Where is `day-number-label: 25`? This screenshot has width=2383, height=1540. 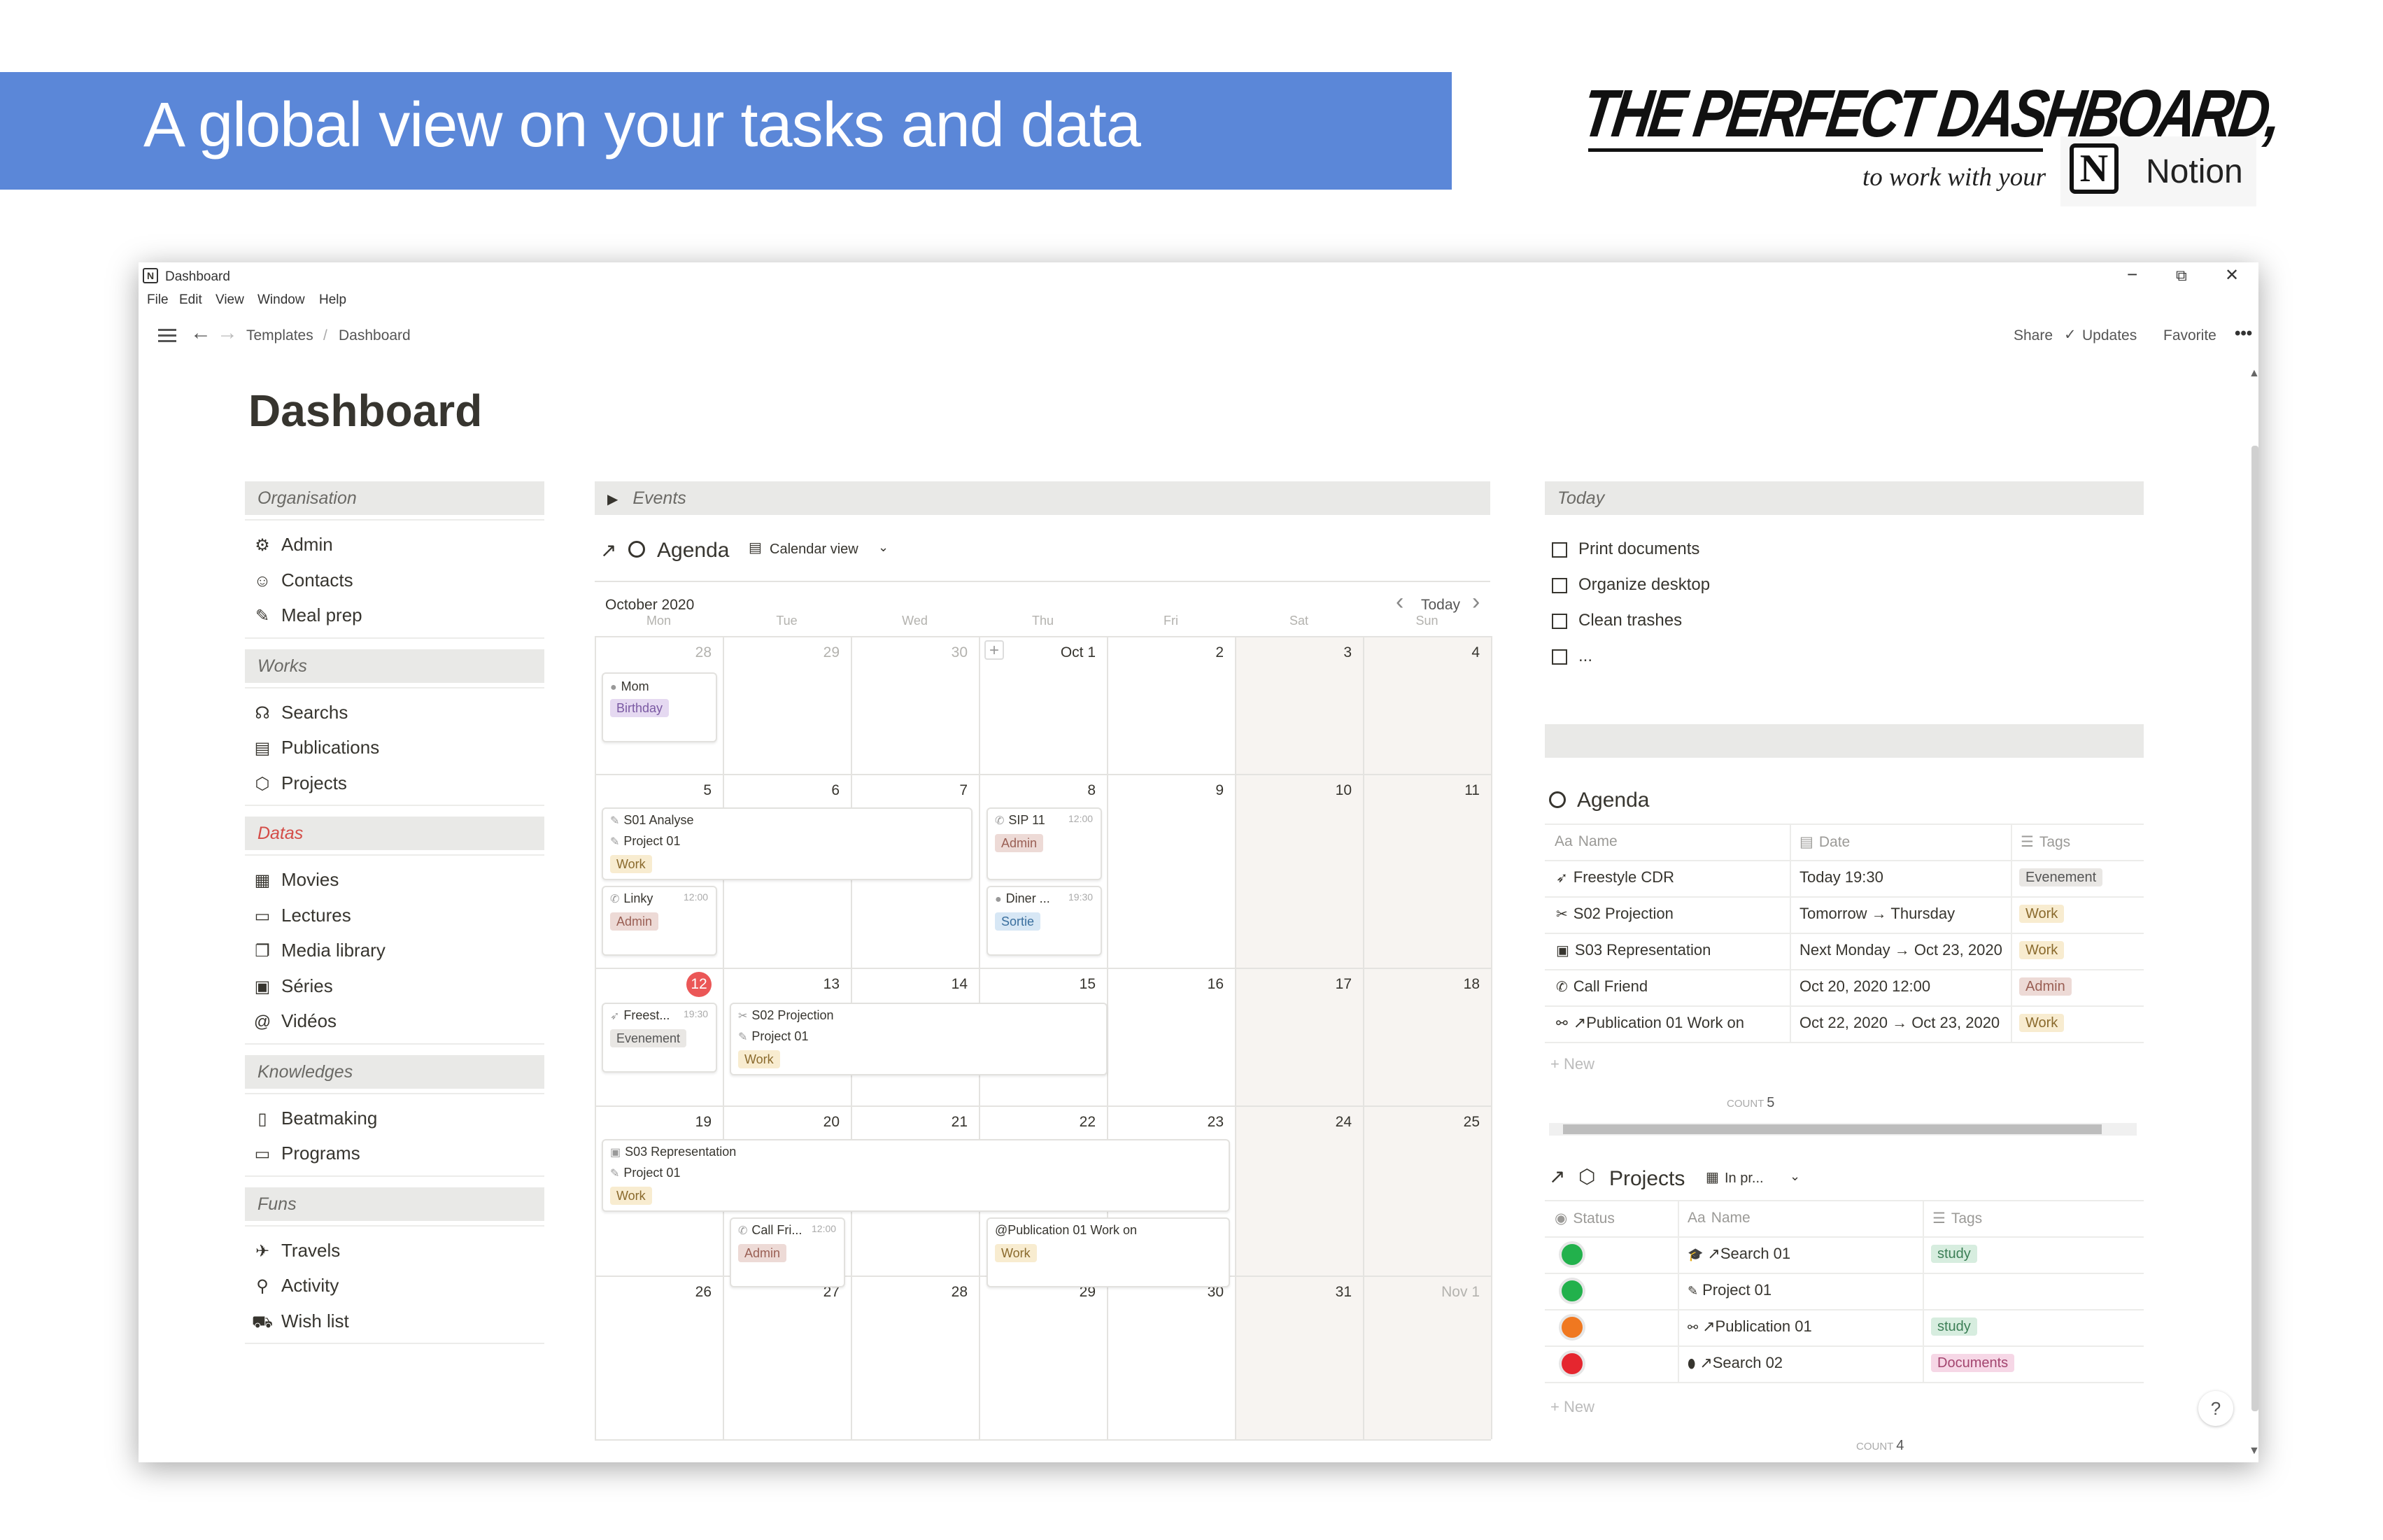 day-number-label: 25 is located at coordinates (1471, 1122).